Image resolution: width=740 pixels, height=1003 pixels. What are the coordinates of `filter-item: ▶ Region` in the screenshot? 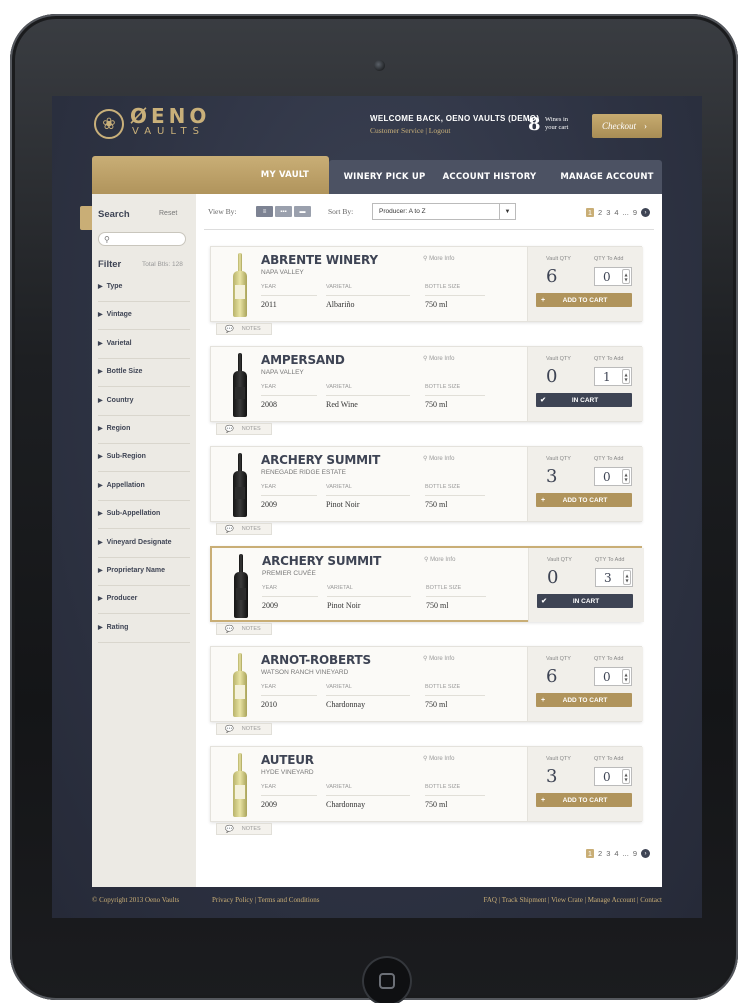 It's located at (144, 433).